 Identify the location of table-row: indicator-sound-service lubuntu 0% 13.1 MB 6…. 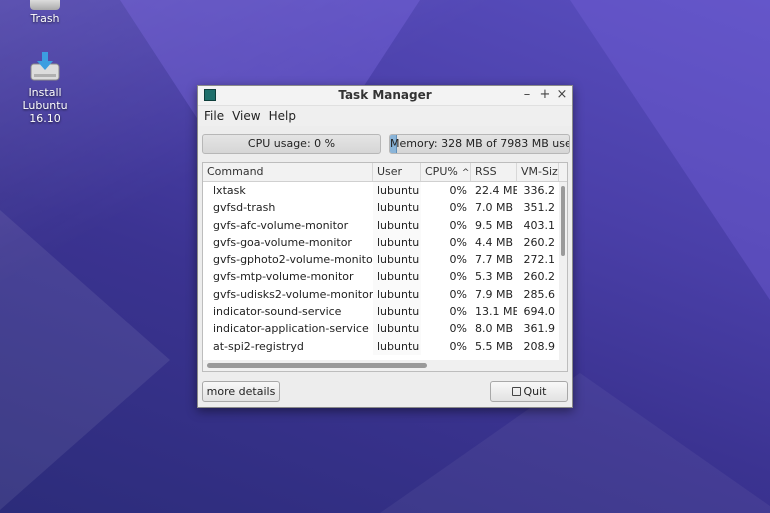
(385, 312).